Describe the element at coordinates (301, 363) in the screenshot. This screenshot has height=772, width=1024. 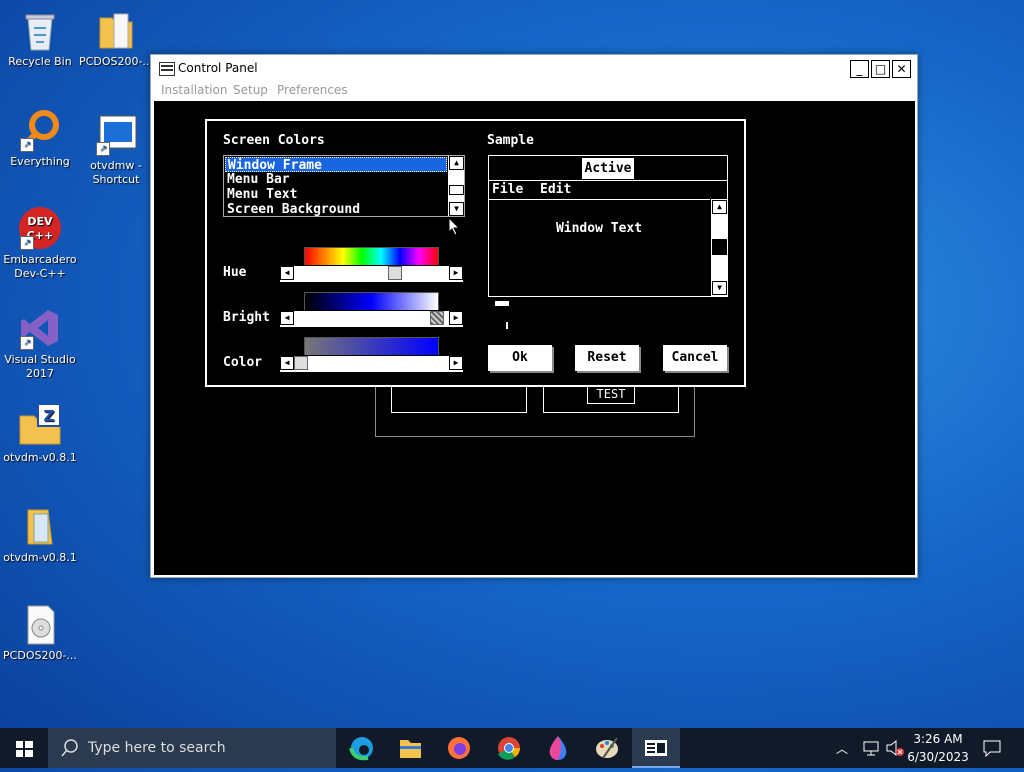
I see `color-slider-thumb` at that location.